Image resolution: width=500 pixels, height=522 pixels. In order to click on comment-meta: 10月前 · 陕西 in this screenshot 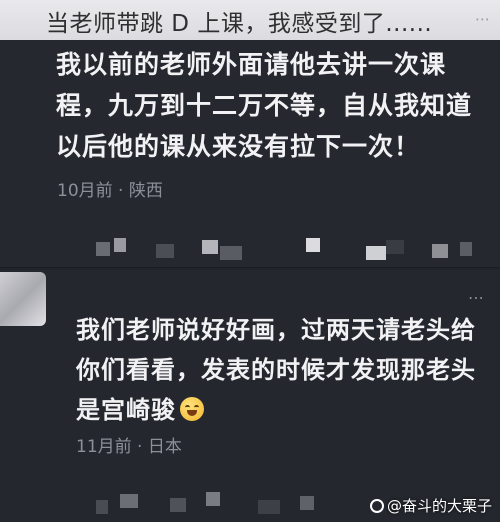, I will do `click(110, 191)`.